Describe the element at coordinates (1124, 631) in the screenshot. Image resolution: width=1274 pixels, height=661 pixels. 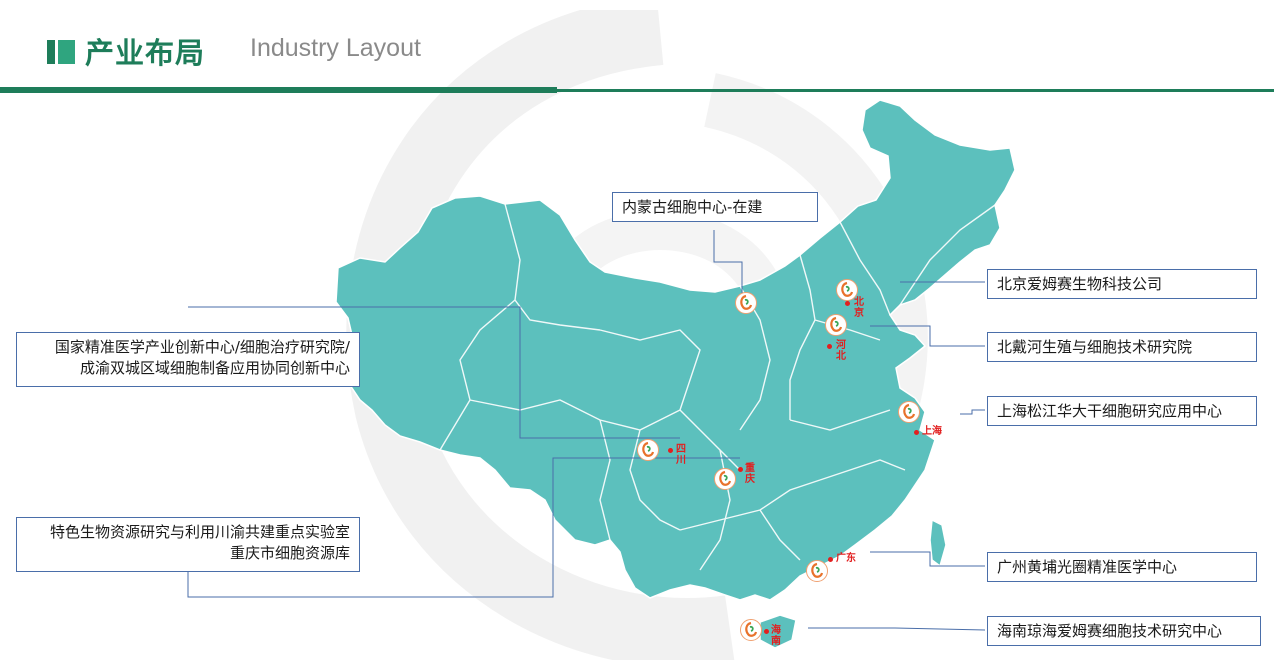
I see `label-hainan-center: 海南琼海爱姆赛细胞技术研究中心` at that location.